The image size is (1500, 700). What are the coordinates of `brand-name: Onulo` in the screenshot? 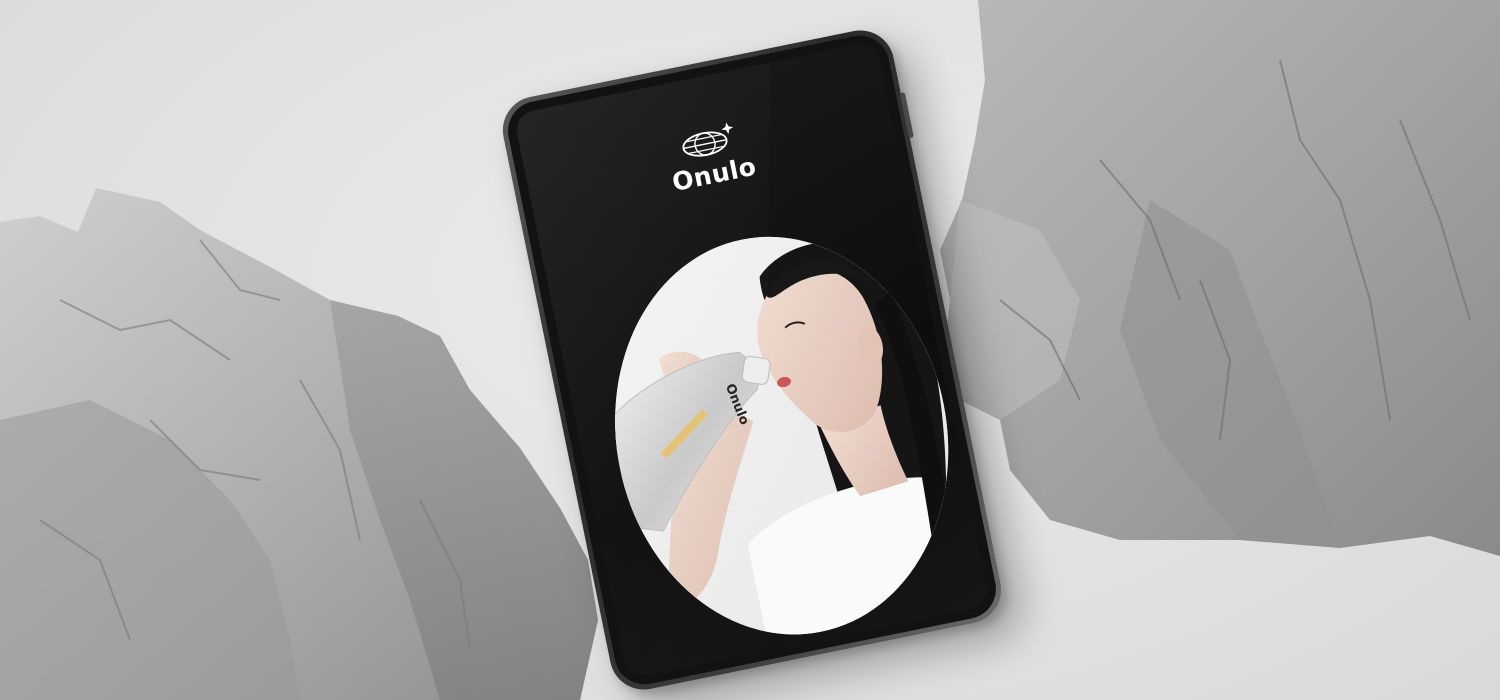 It's located at (714, 174).